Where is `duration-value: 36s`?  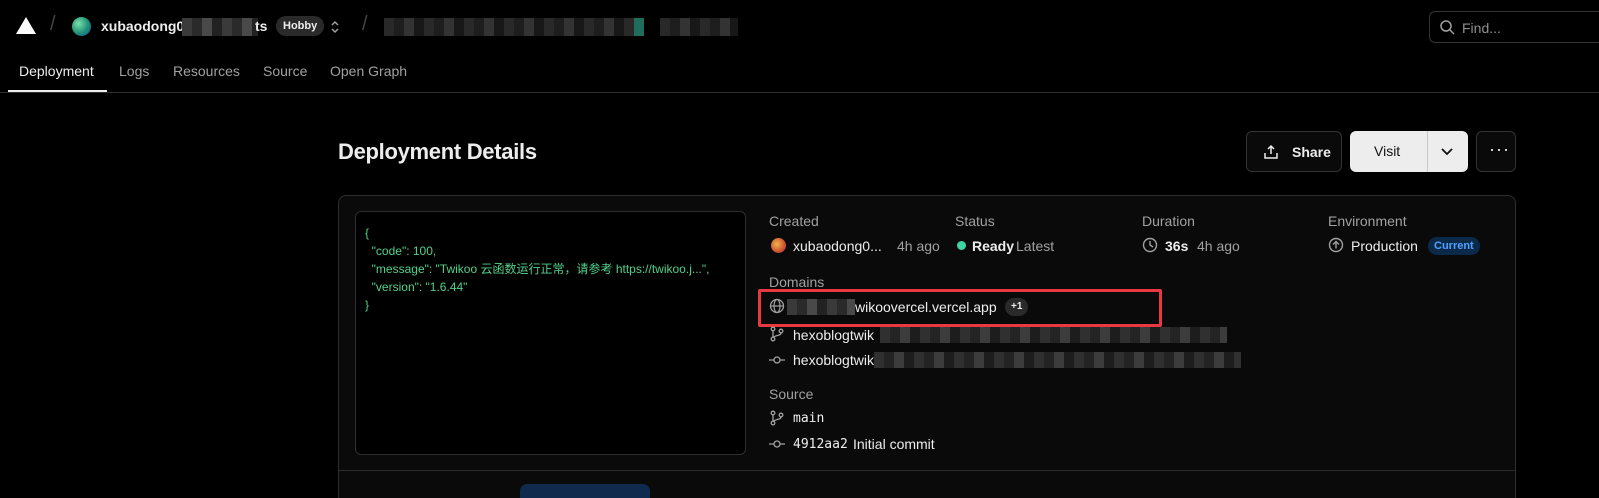
duration-value: 36s is located at coordinates (1177, 246).